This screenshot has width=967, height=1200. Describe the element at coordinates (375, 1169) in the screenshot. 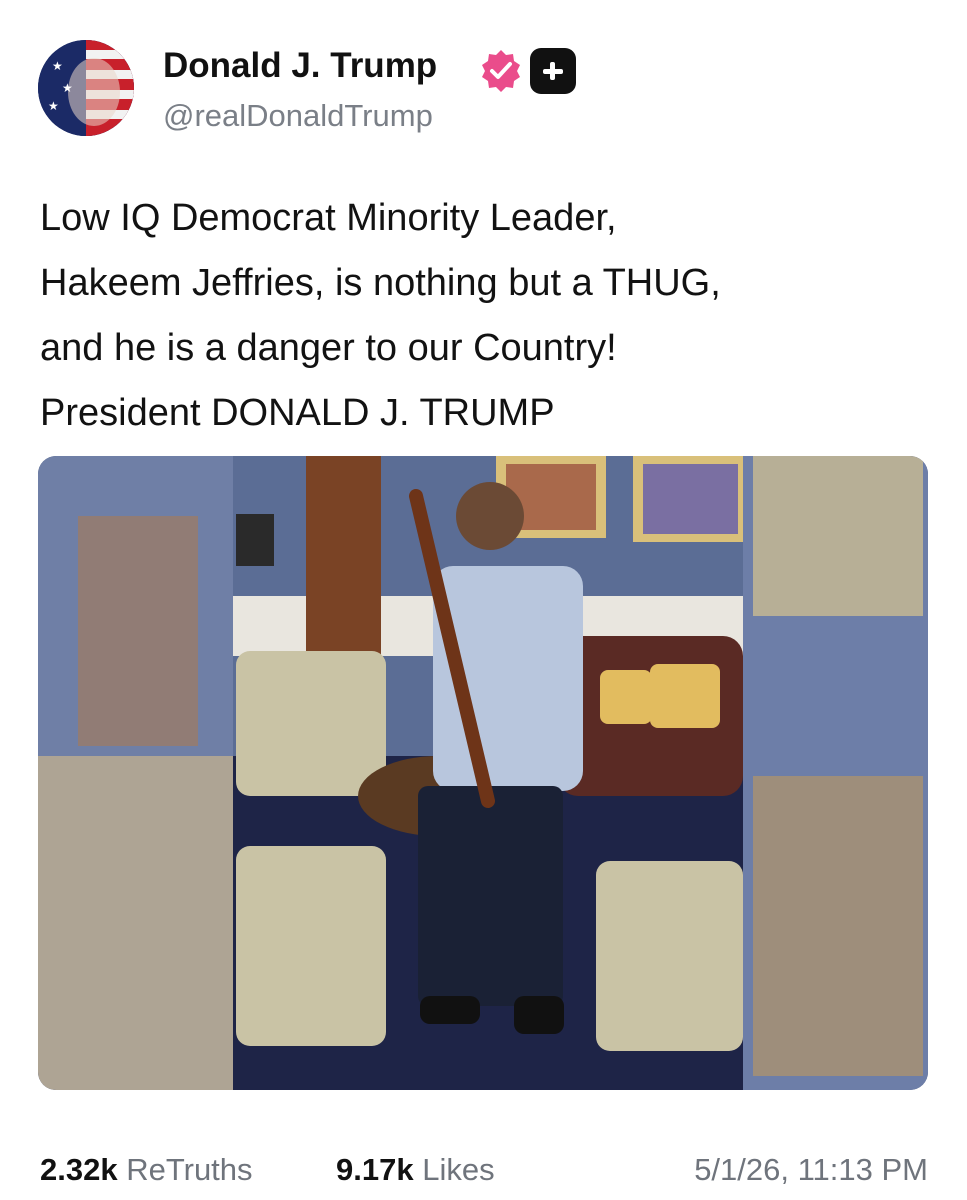

I see `likes-count: 9.17k` at that location.